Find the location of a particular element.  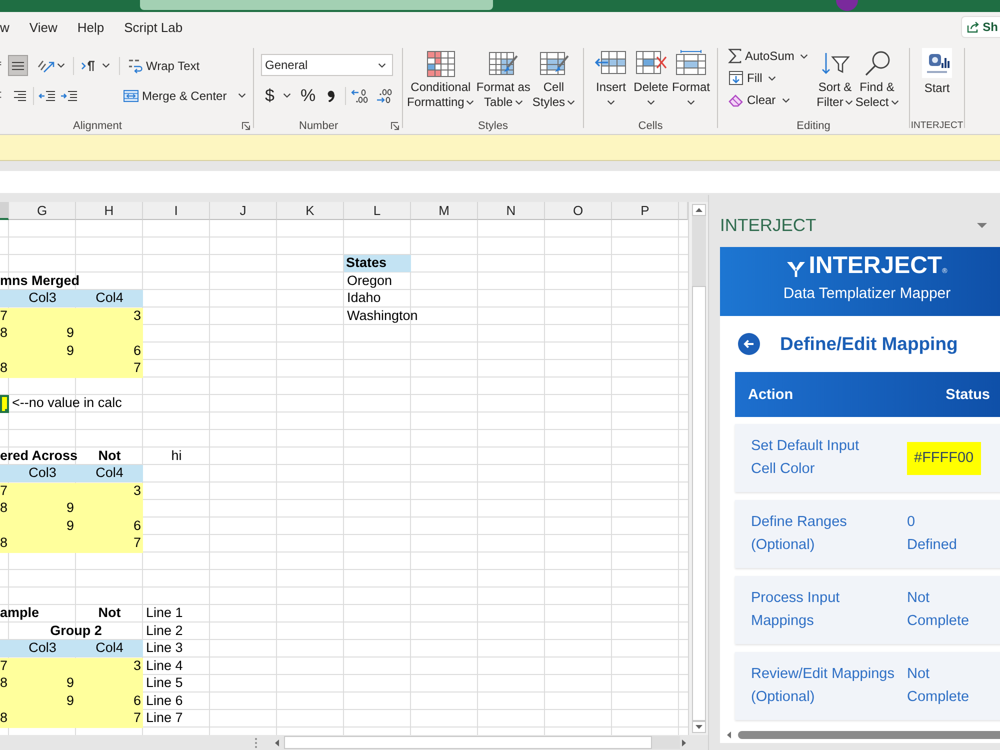

list-header-cell: States is located at coordinates (377, 263).